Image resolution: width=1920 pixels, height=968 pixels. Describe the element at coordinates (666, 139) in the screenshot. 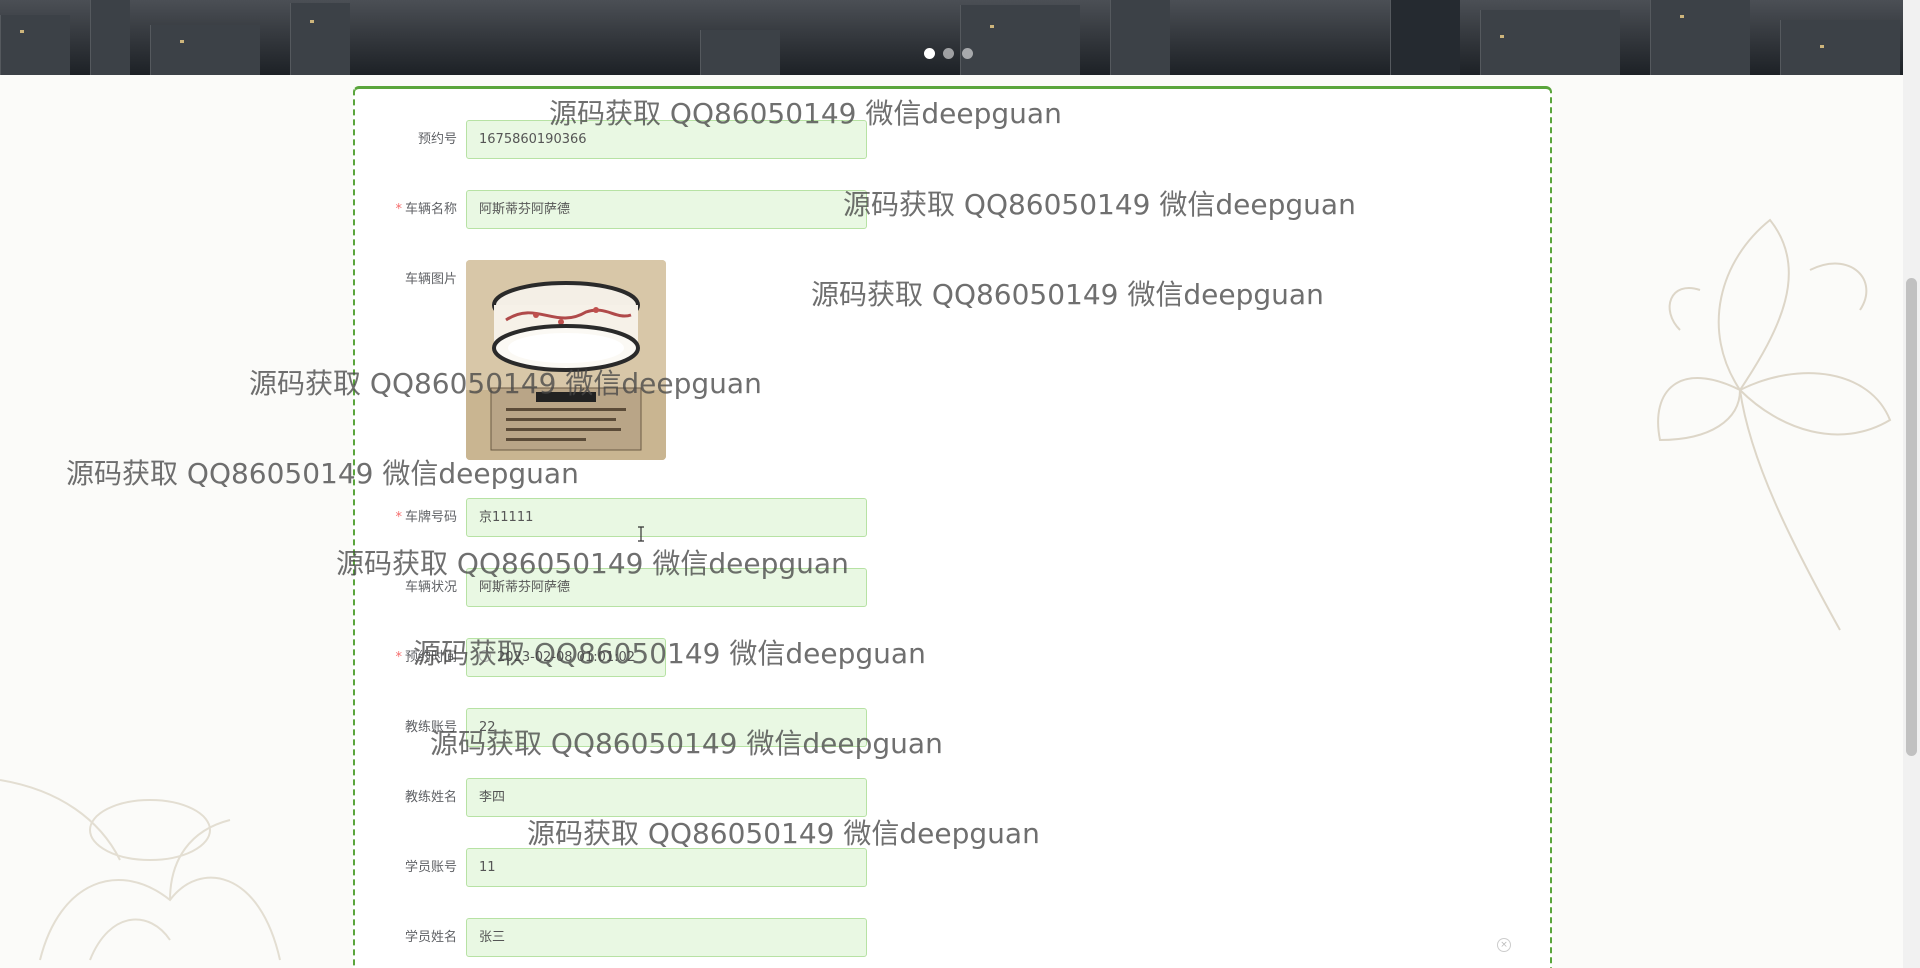

I see `booking-no-input: 1675860190366` at that location.